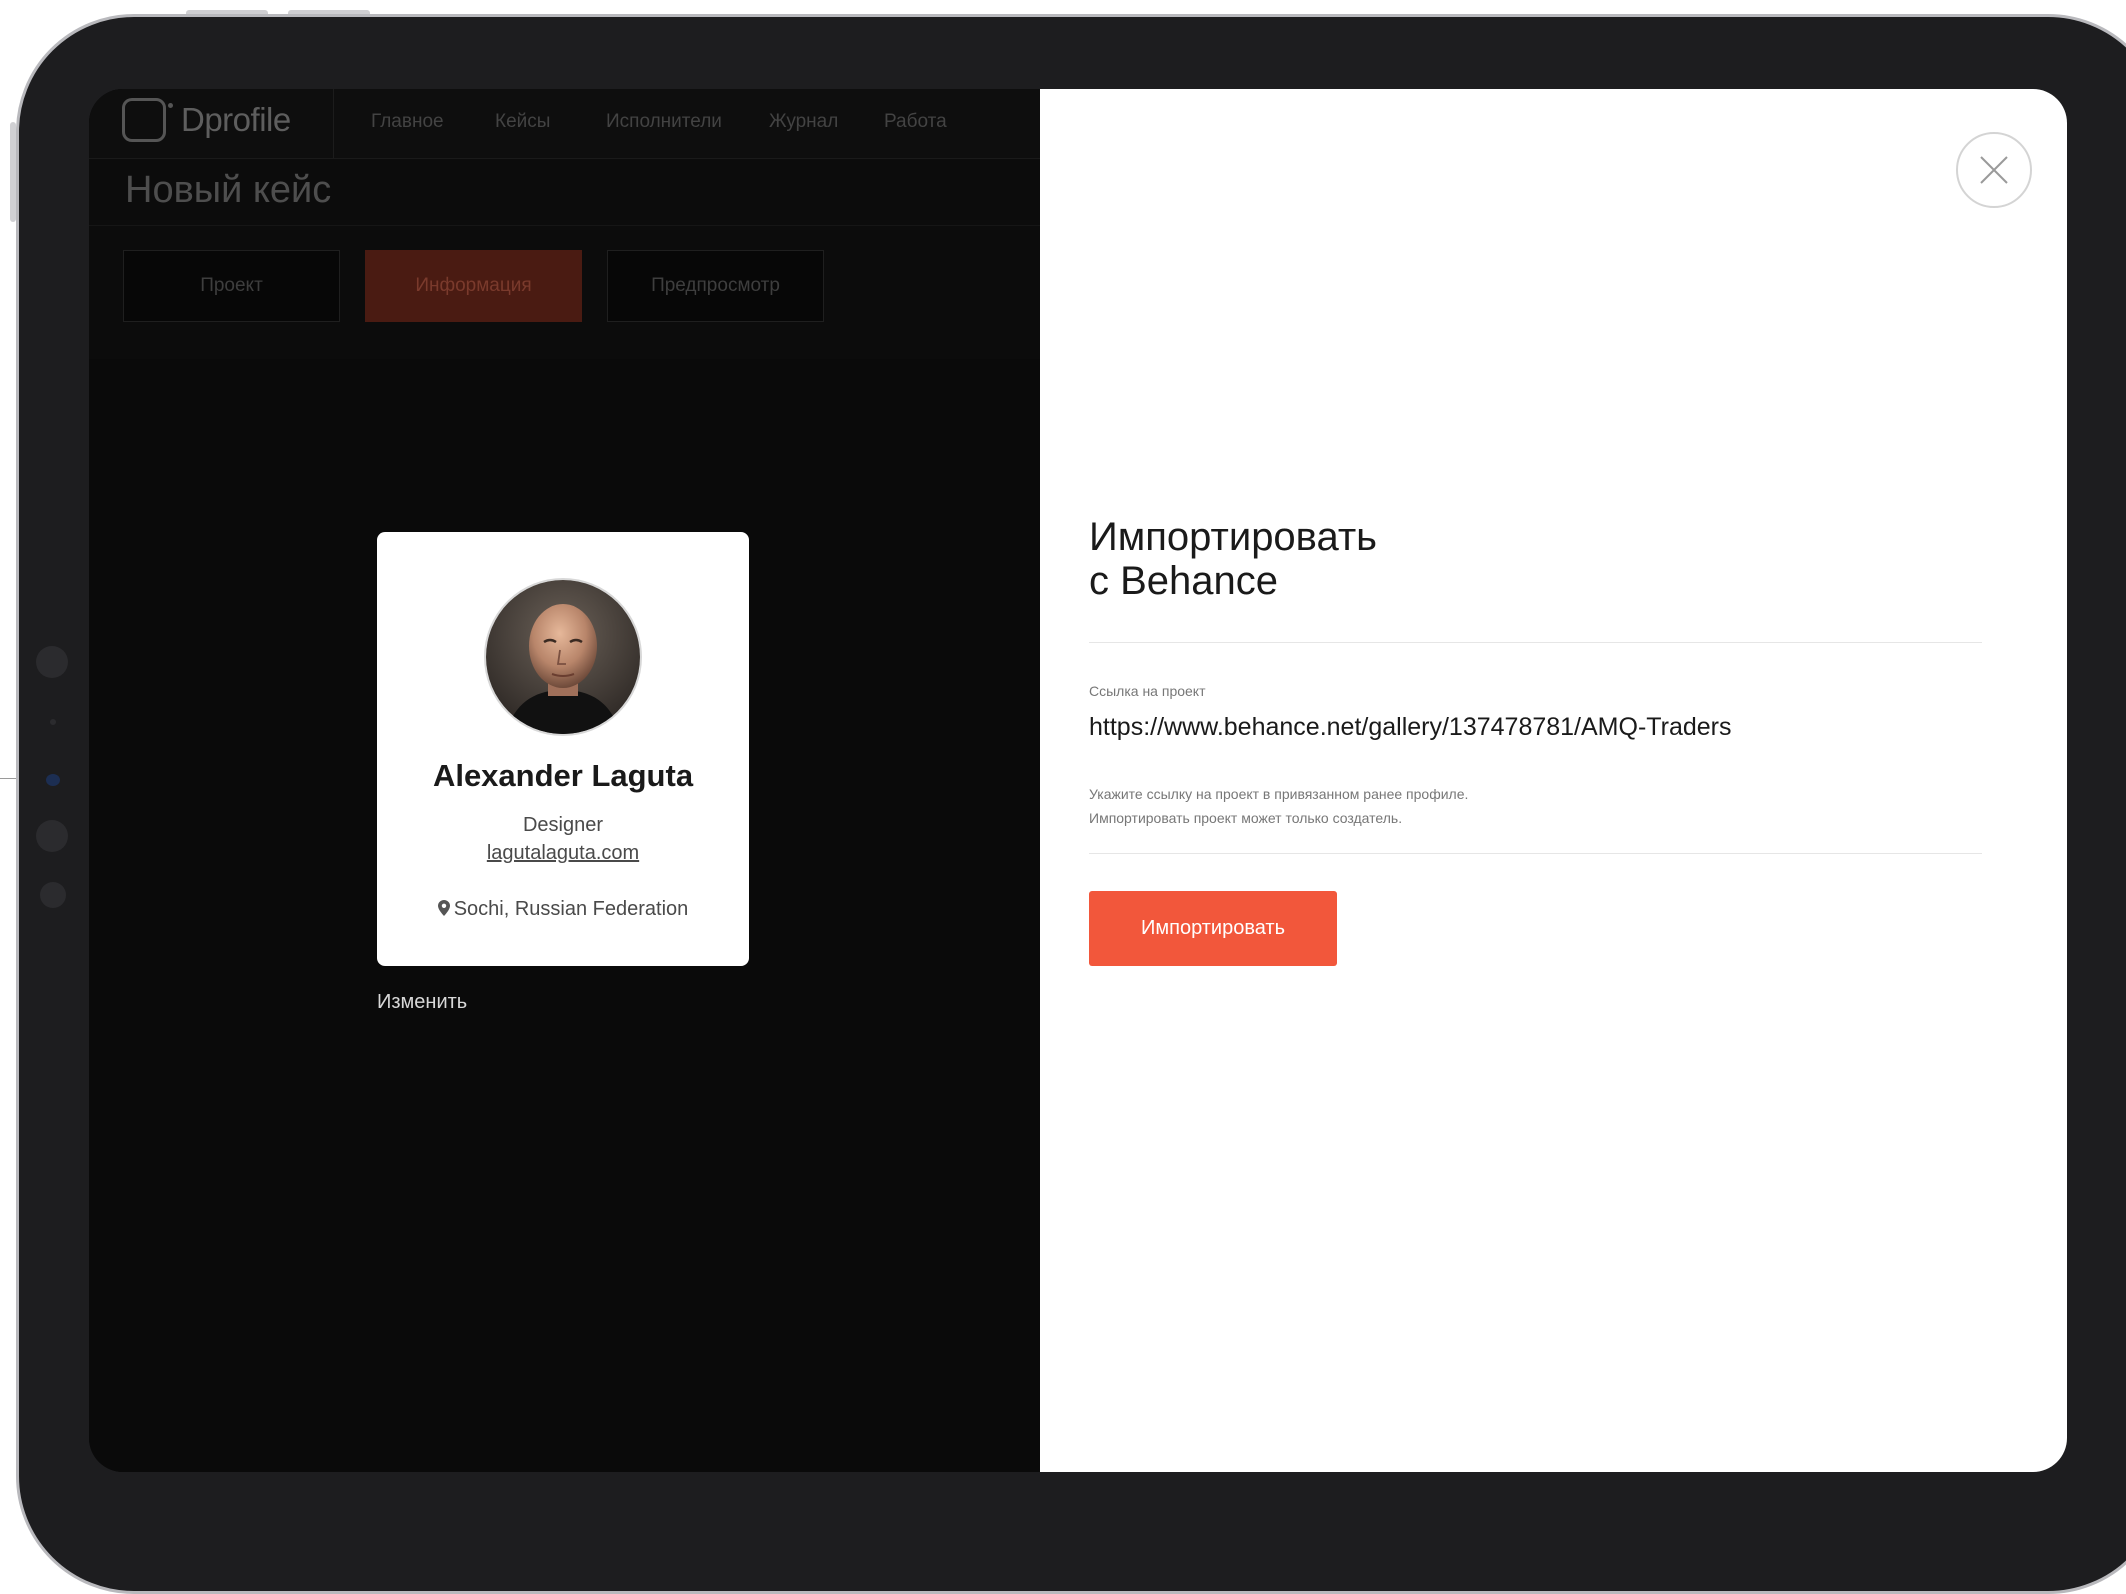  I want to click on logo-text: Dprofile, so click(236, 119).